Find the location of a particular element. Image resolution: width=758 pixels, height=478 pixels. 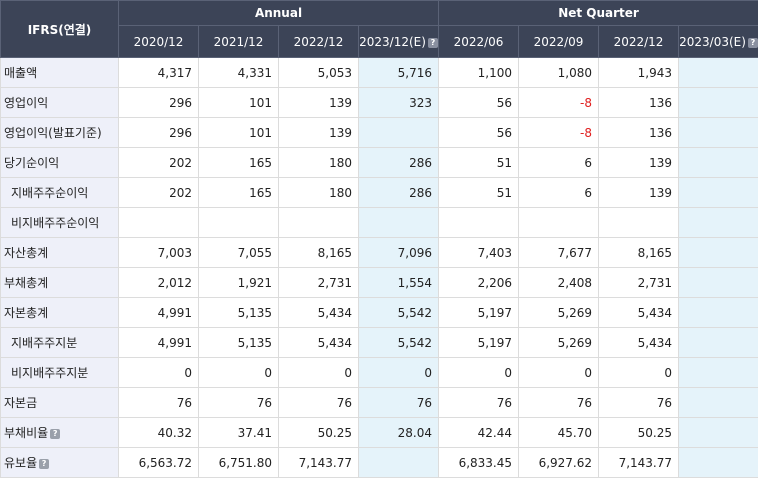

table-cell: 2,012 is located at coordinates (159, 283).